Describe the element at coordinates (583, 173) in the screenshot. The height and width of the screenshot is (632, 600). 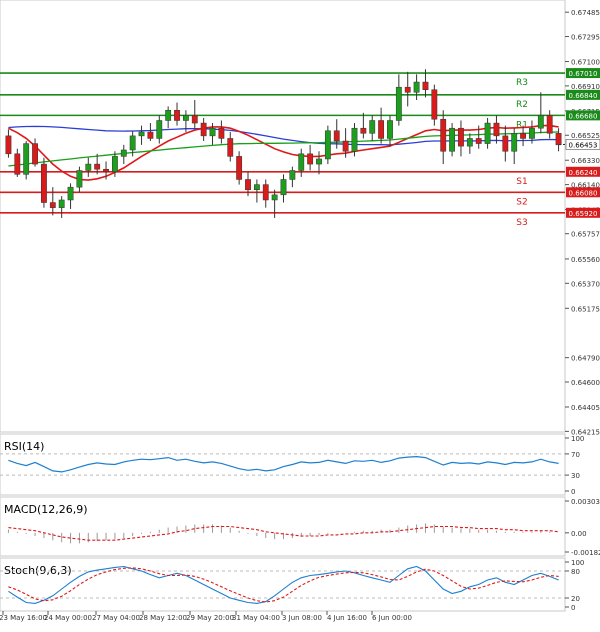
I see `level-price-label: 0.66240` at that location.